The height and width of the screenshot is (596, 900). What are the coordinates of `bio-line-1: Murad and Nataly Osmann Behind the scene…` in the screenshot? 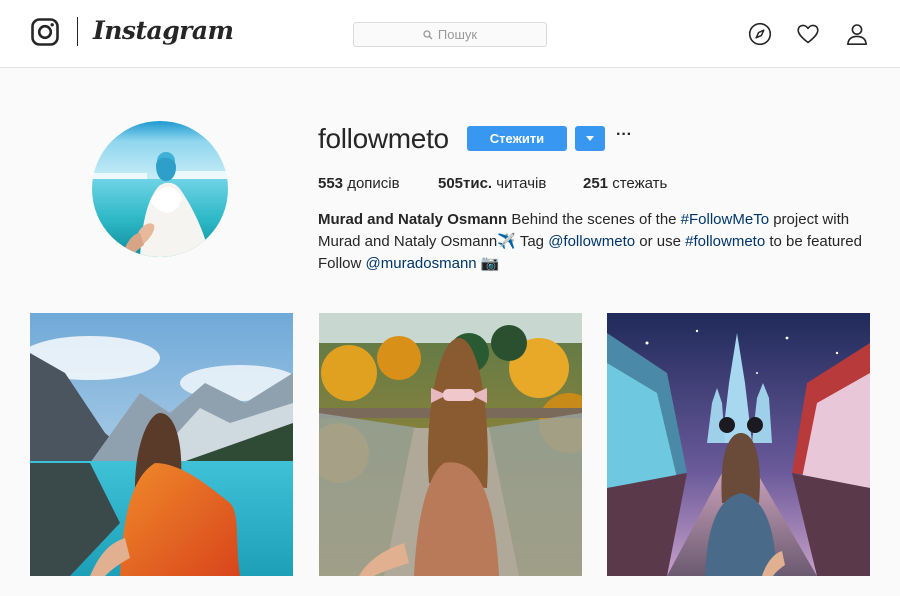 It's located at (598, 220).